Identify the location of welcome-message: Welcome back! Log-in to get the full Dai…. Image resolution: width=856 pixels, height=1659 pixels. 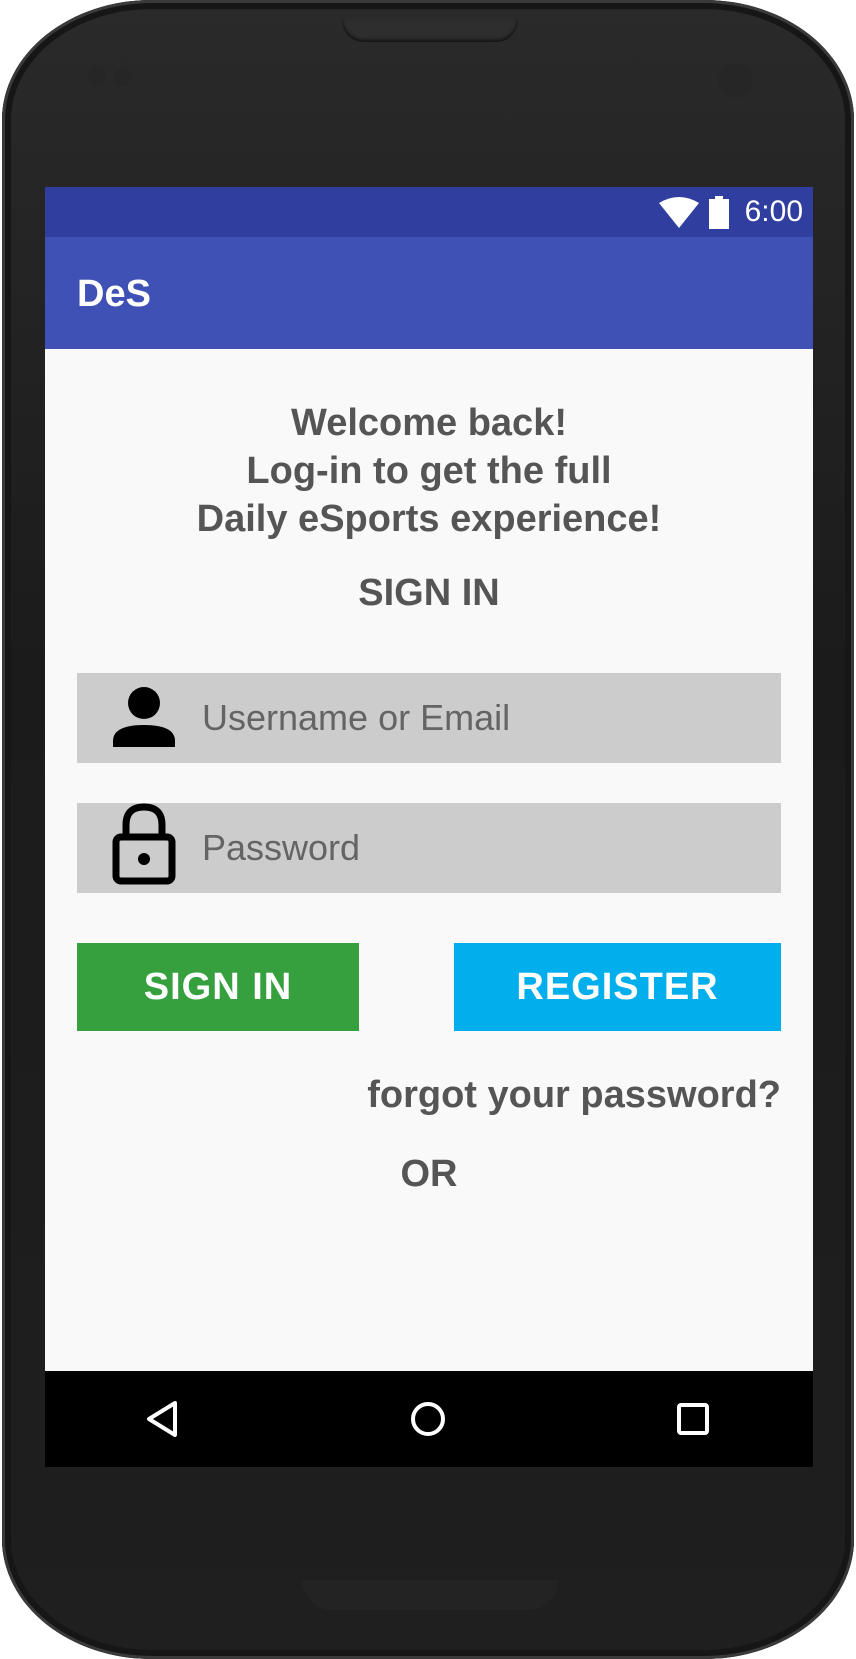
(429, 471).